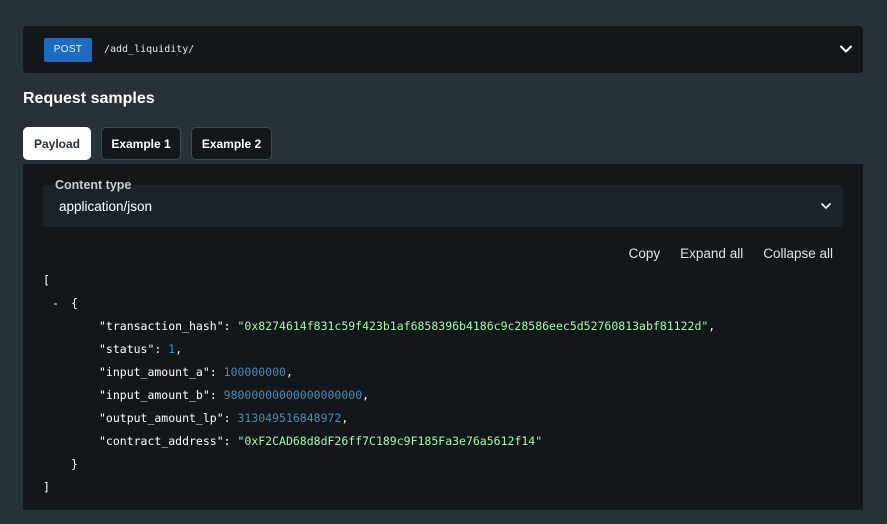 The height and width of the screenshot is (524, 887). Describe the element at coordinates (161, 418) in the screenshot. I see `json-key: "output_amount_lp"` at that location.